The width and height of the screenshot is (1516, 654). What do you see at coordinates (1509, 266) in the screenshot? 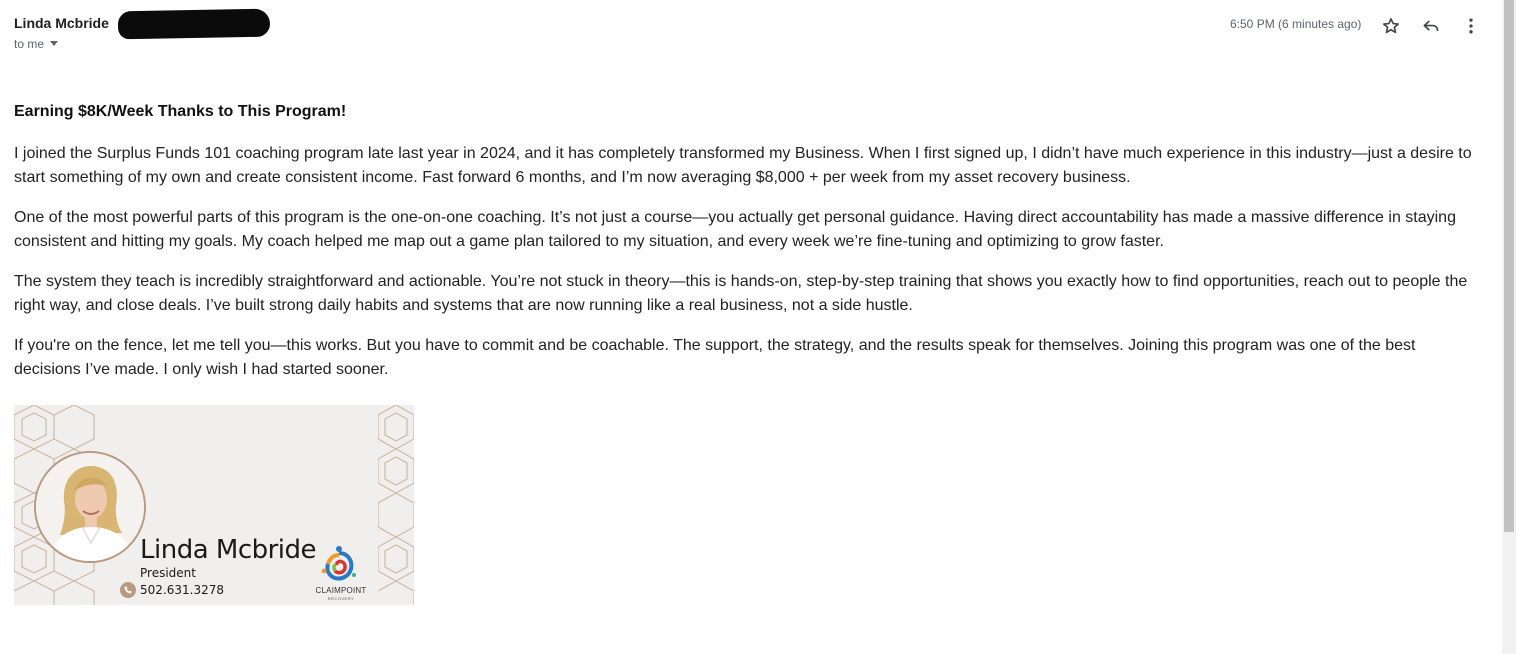
I see `scrollbar-thumb` at bounding box center [1509, 266].